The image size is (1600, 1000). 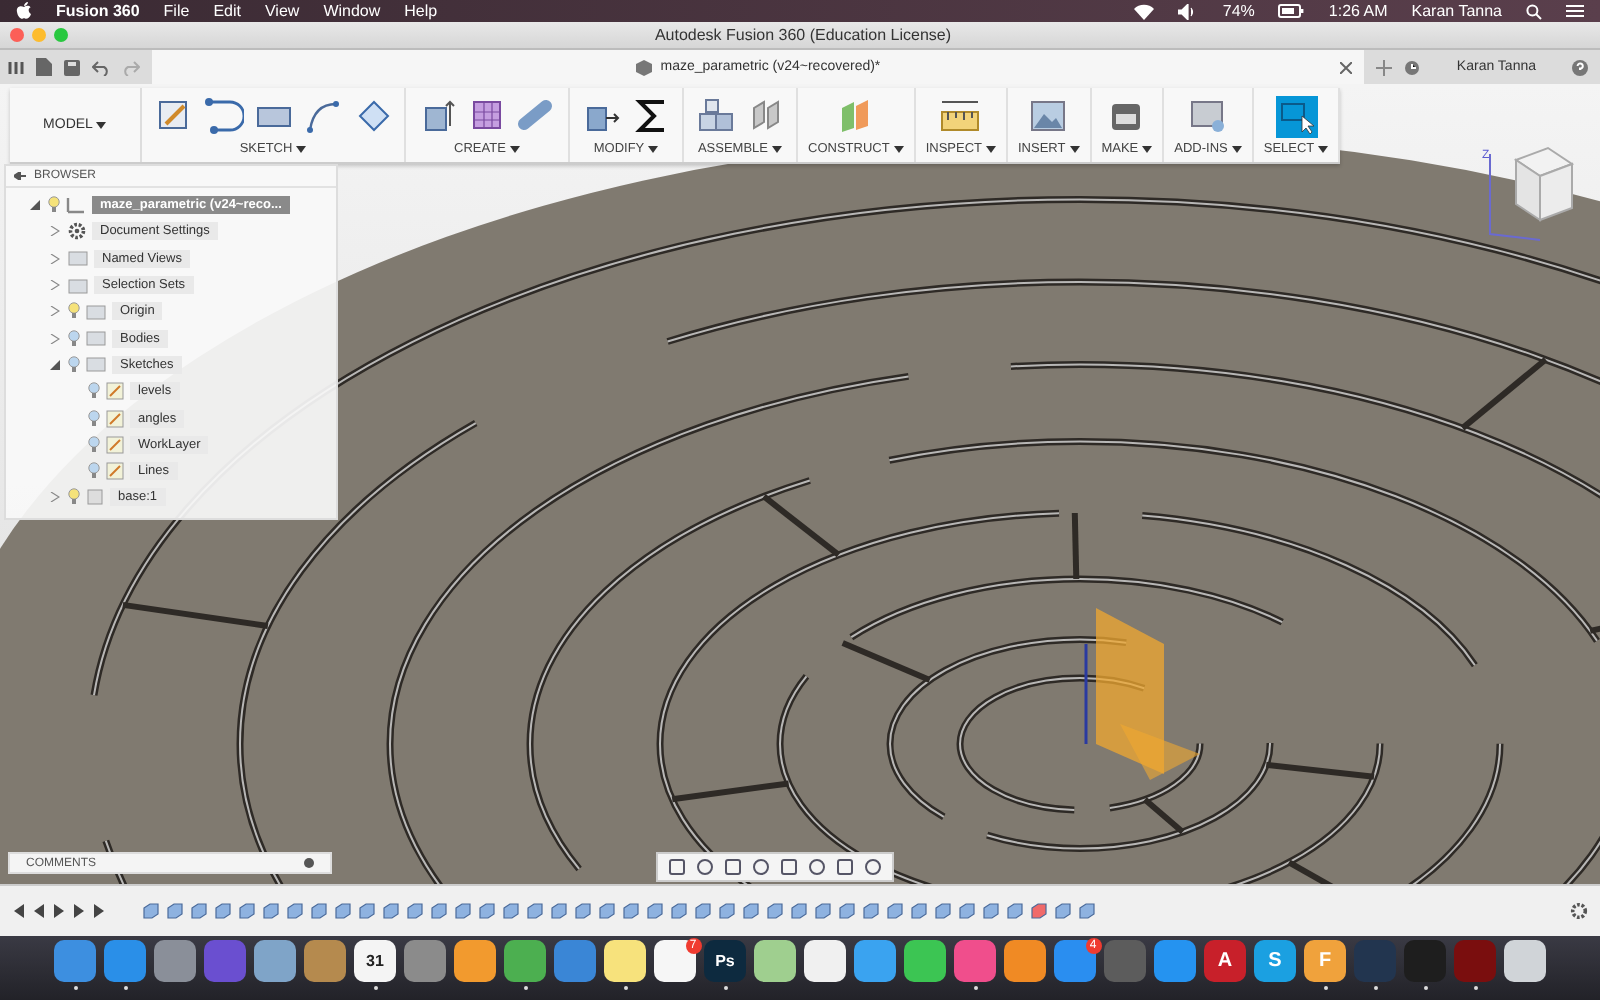 What do you see at coordinates (77, 231) in the screenshot?
I see `gear-icon` at bounding box center [77, 231].